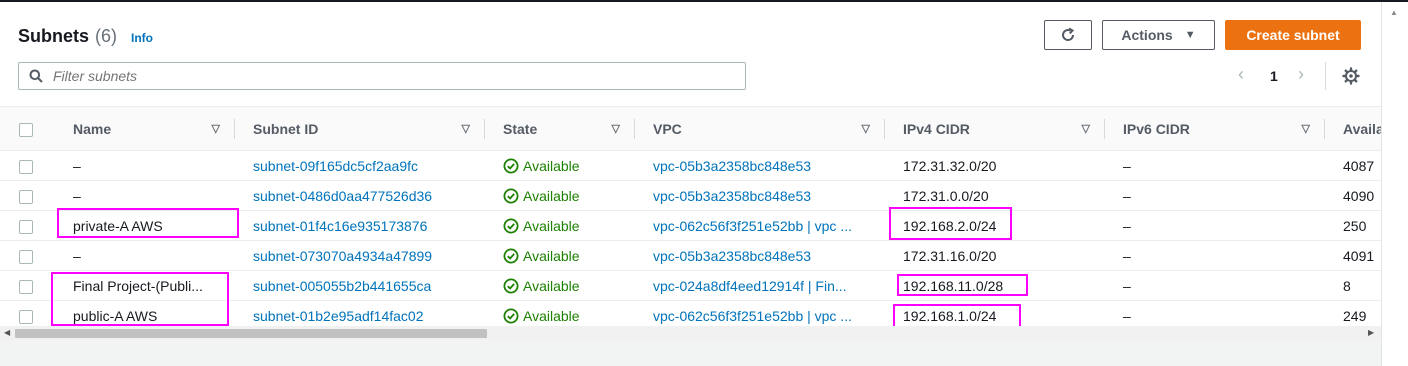  I want to click on vertical-scrollbar: ▲, so click(1394, 184).